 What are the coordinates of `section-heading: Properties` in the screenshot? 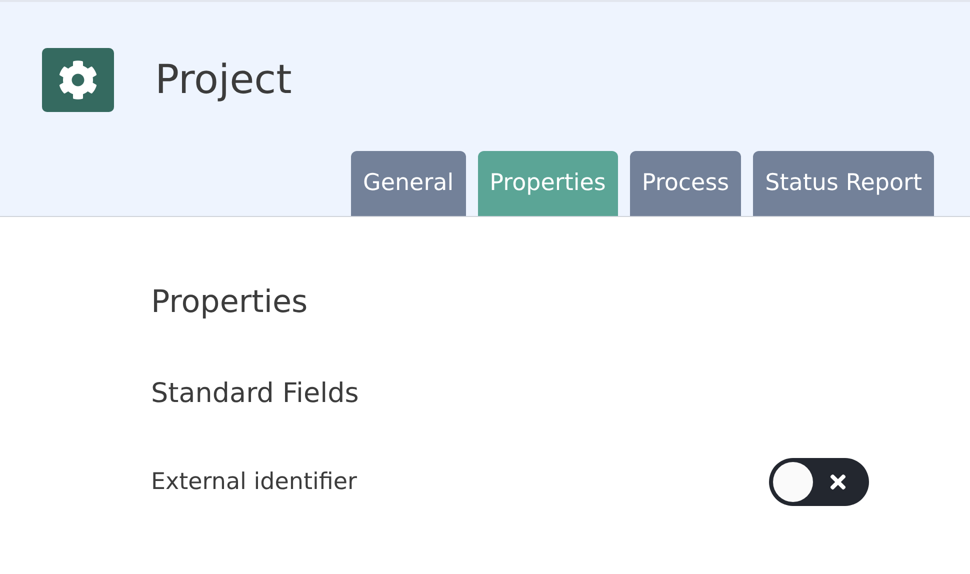 It's located at (230, 302).